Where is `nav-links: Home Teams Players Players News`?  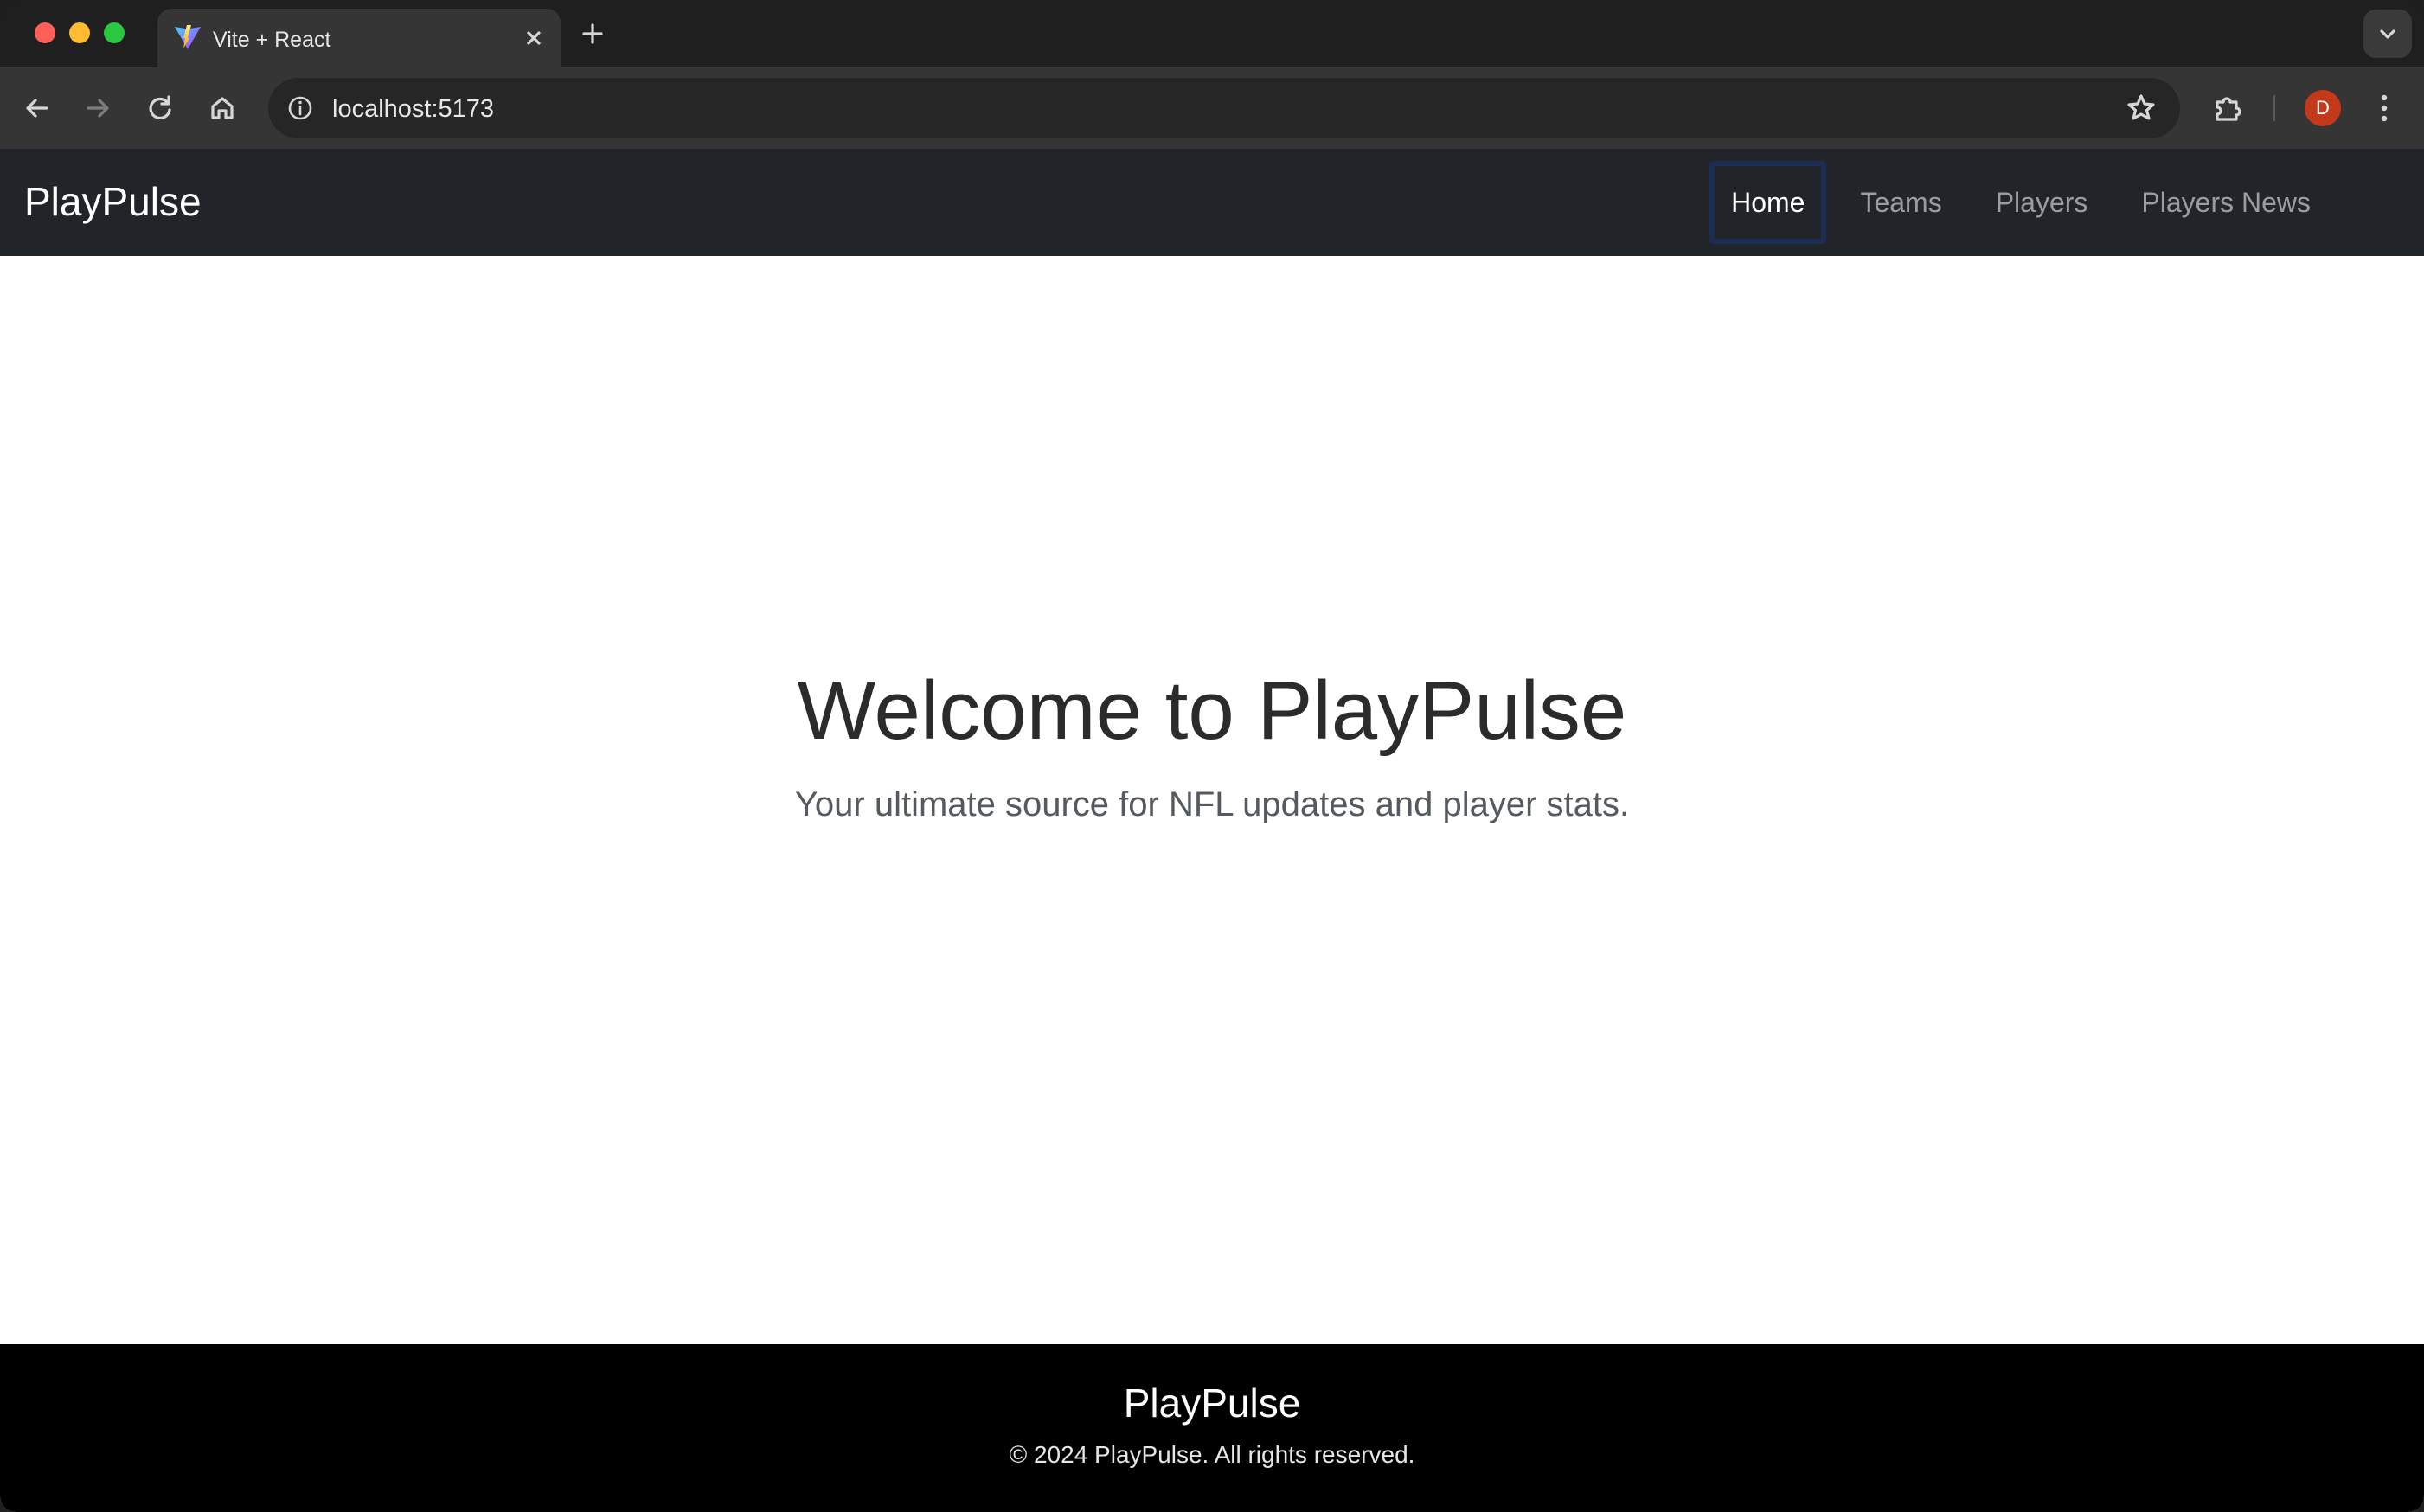
nav-links: Home Teams Players Players News is located at coordinates (2023, 202).